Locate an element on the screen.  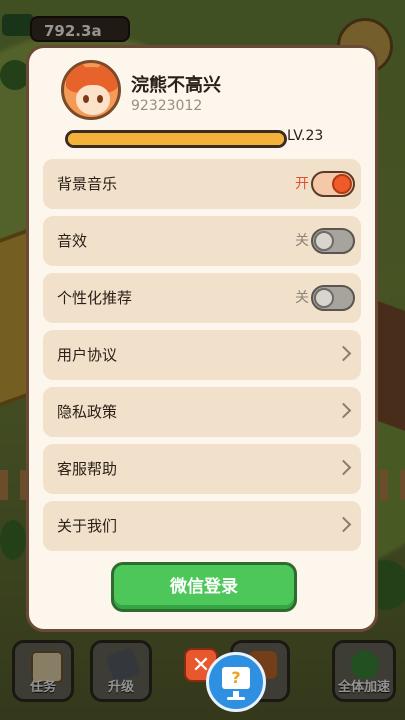
setting-label: 个性化推荐 is located at coordinates (95, 298).